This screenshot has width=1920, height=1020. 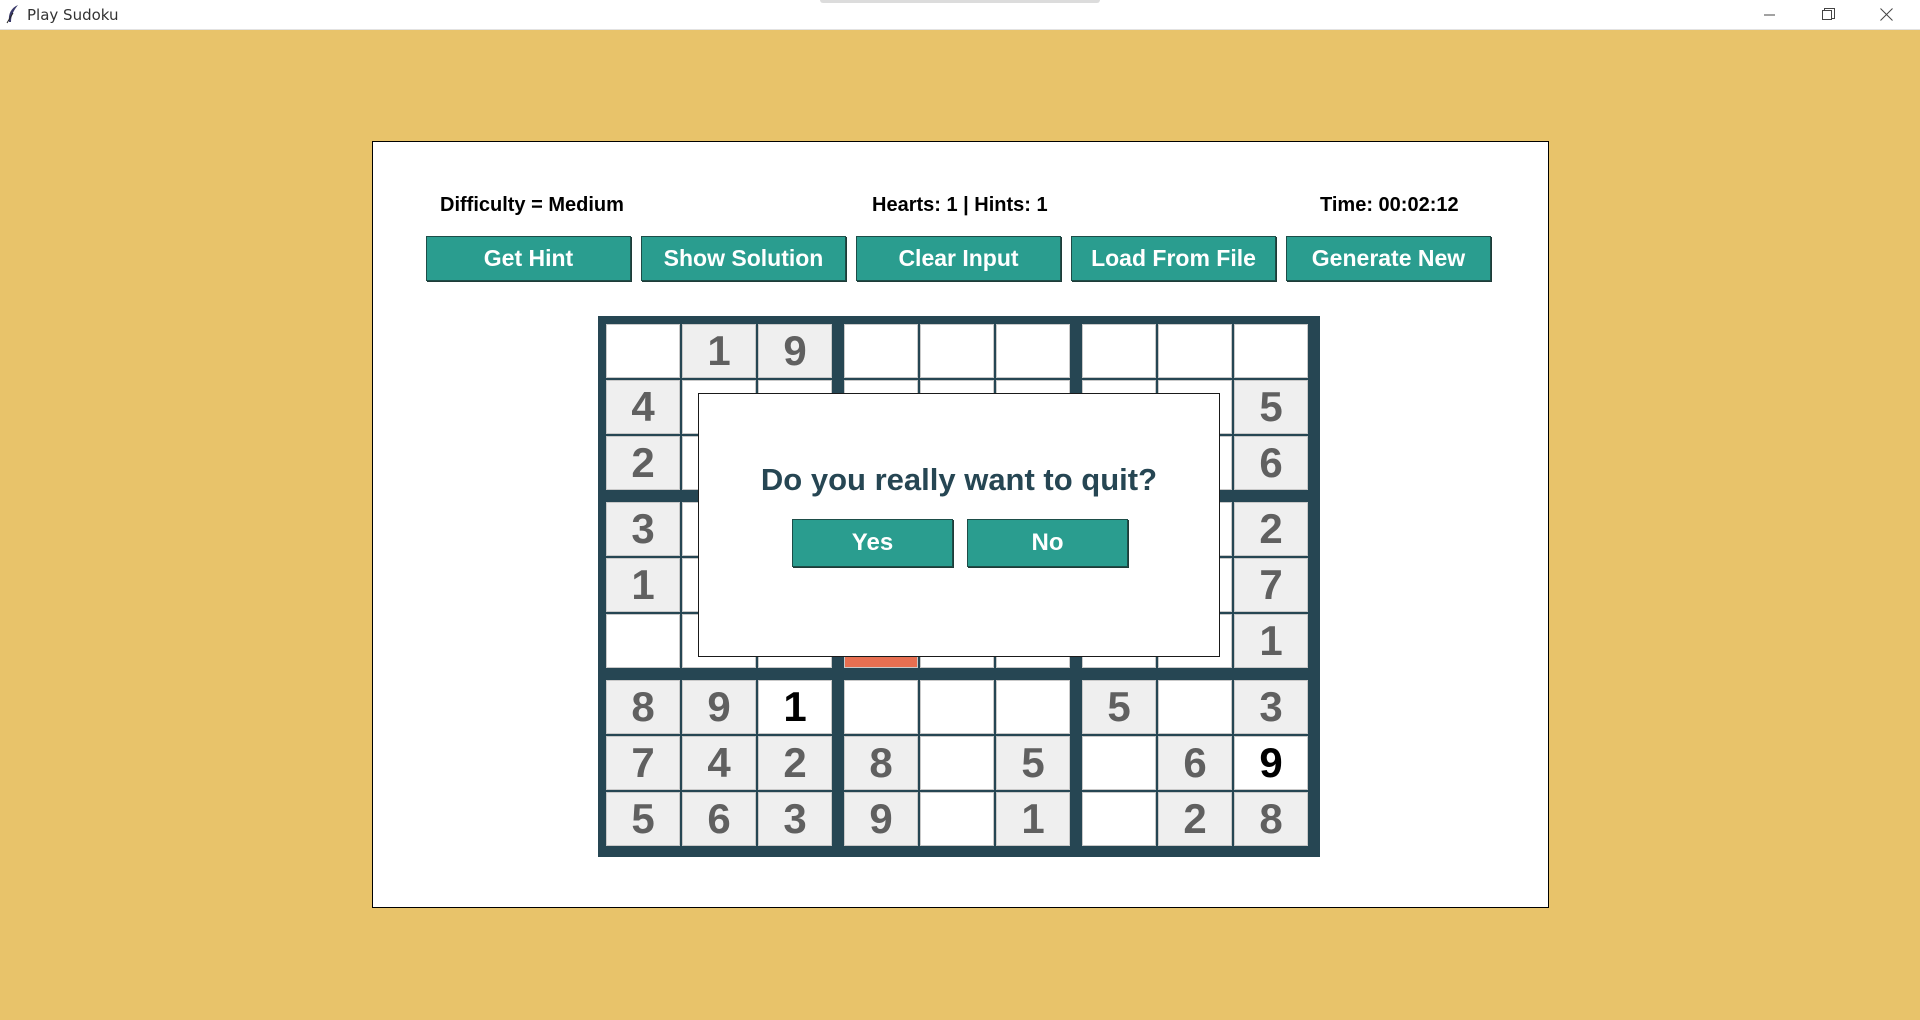 What do you see at coordinates (1033, 763) in the screenshot?
I see `sudoku-cell-r8c6: 5` at bounding box center [1033, 763].